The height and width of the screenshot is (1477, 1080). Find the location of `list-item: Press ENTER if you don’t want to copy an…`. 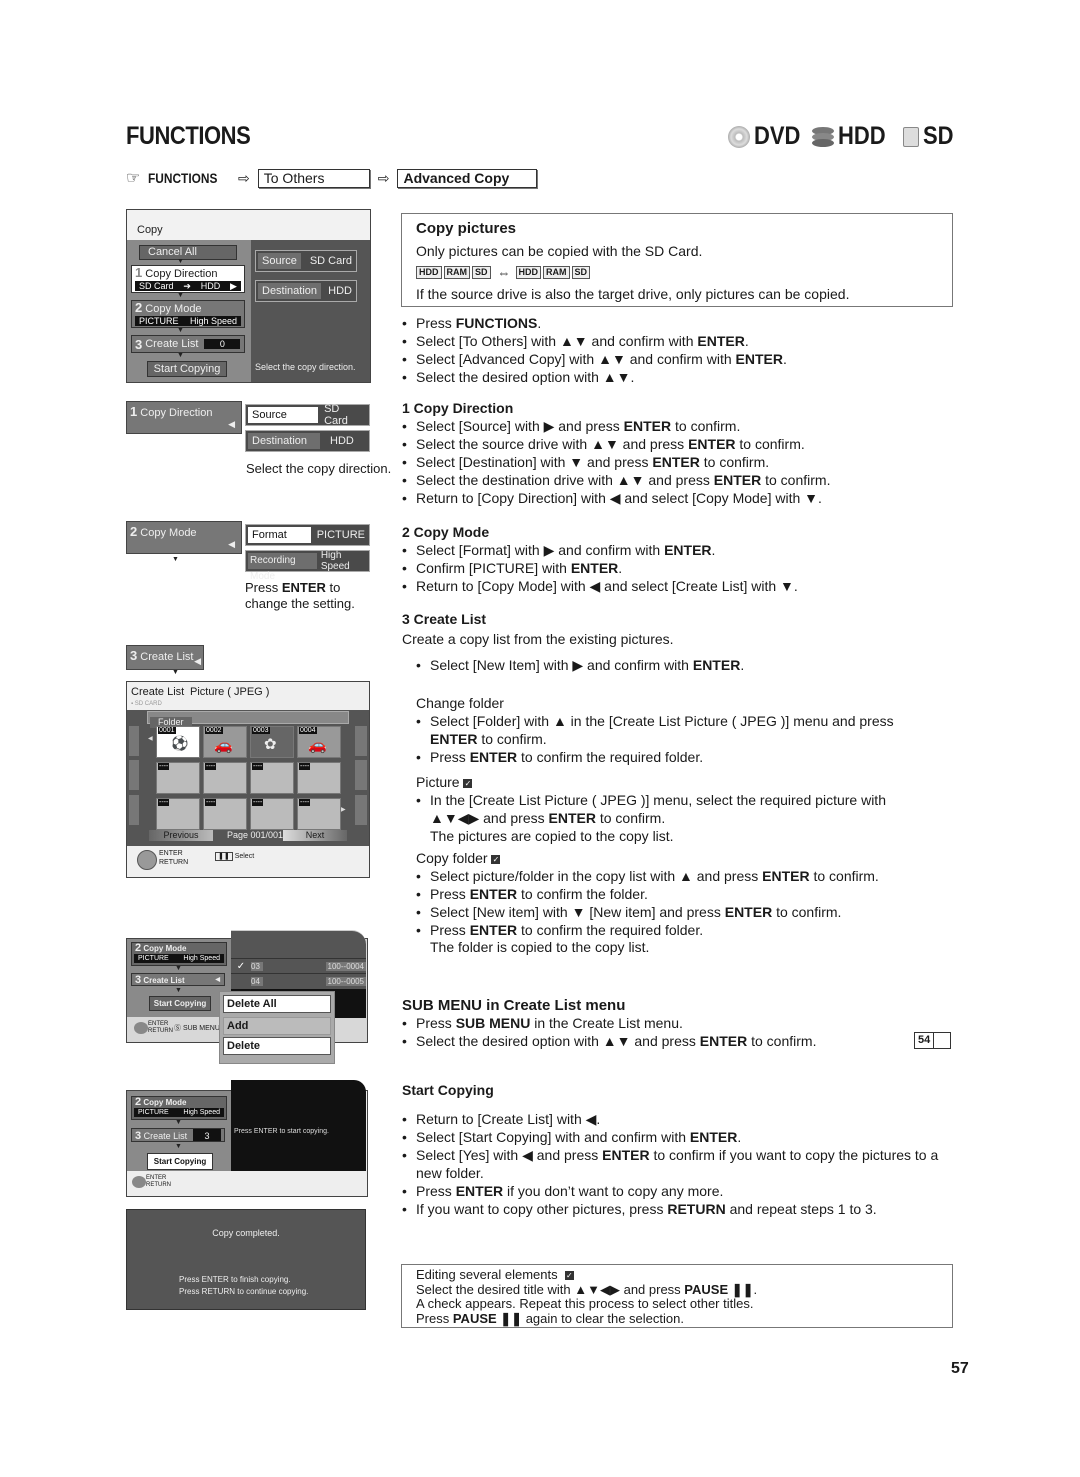

list-item: Press ENTER if you don’t want to copy an… is located at coordinates (677, 1191).